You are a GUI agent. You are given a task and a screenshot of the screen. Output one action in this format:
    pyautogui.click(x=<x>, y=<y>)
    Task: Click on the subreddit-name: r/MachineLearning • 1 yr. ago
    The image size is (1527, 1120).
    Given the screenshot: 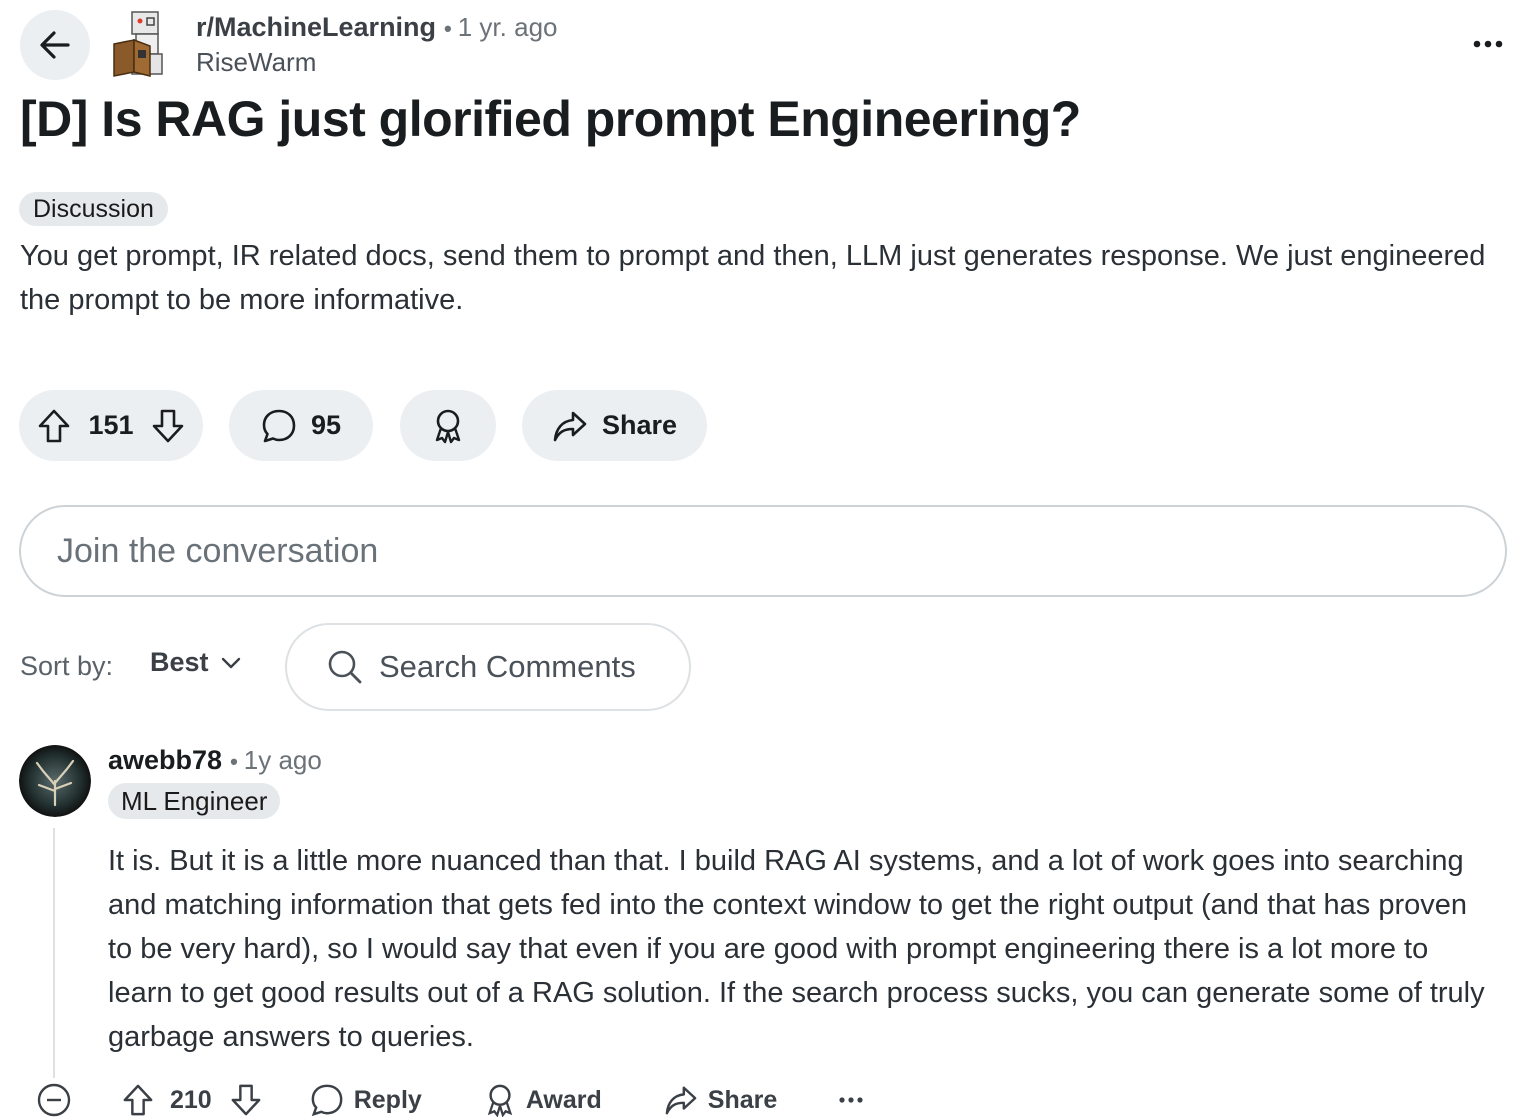 What is the action you would take?
    pyautogui.click(x=376, y=27)
    